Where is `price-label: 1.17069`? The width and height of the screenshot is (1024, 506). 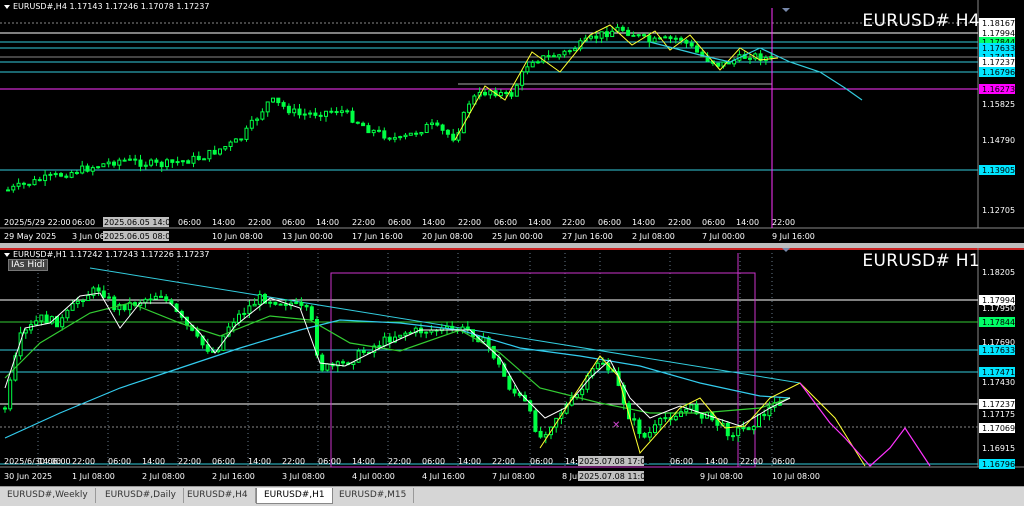 price-label: 1.17069 is located at coordinates (998, 428).